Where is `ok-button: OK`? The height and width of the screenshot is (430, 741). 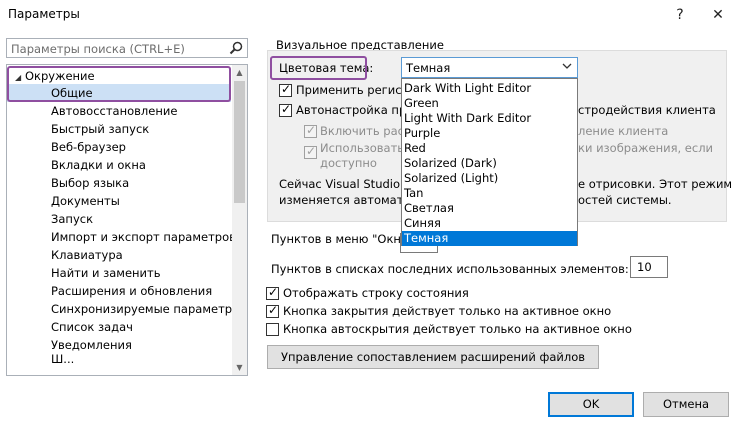
ok-button: OK is located at coordinates (591, 404).